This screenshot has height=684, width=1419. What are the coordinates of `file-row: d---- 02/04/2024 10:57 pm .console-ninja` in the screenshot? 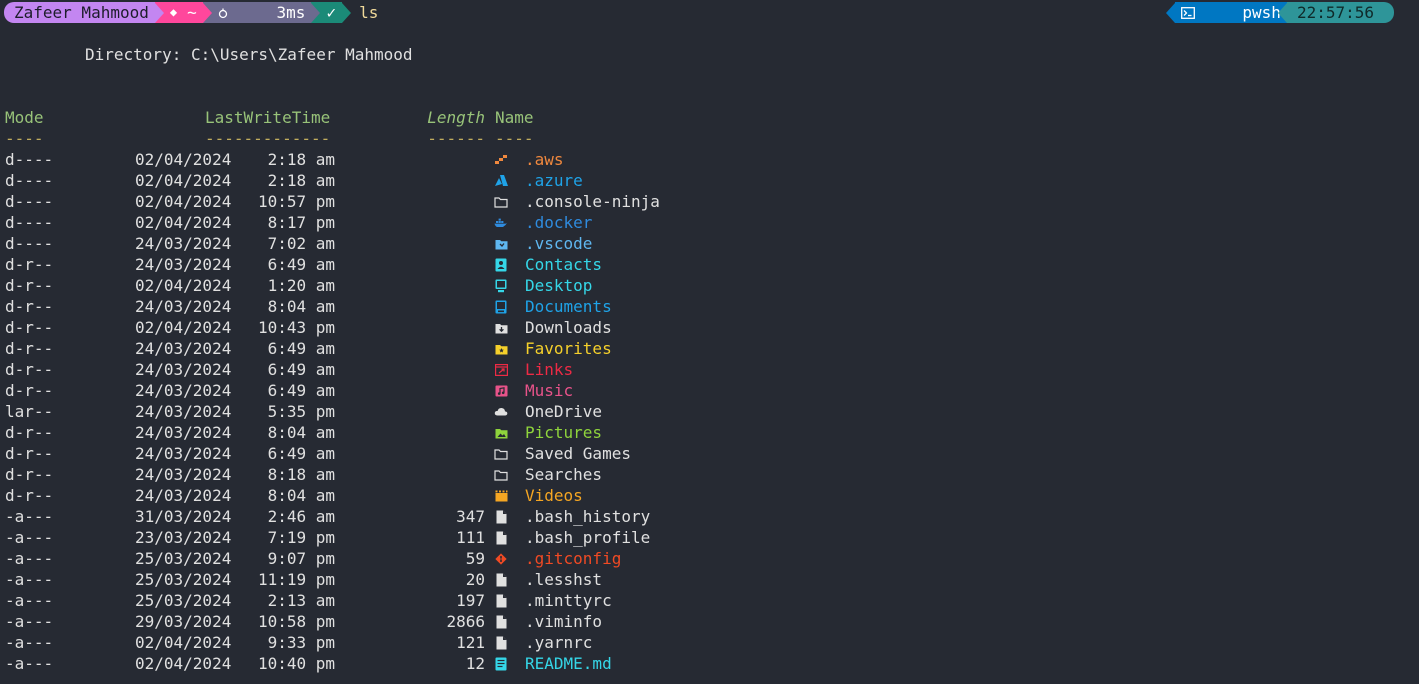 It's located at (332, 201).